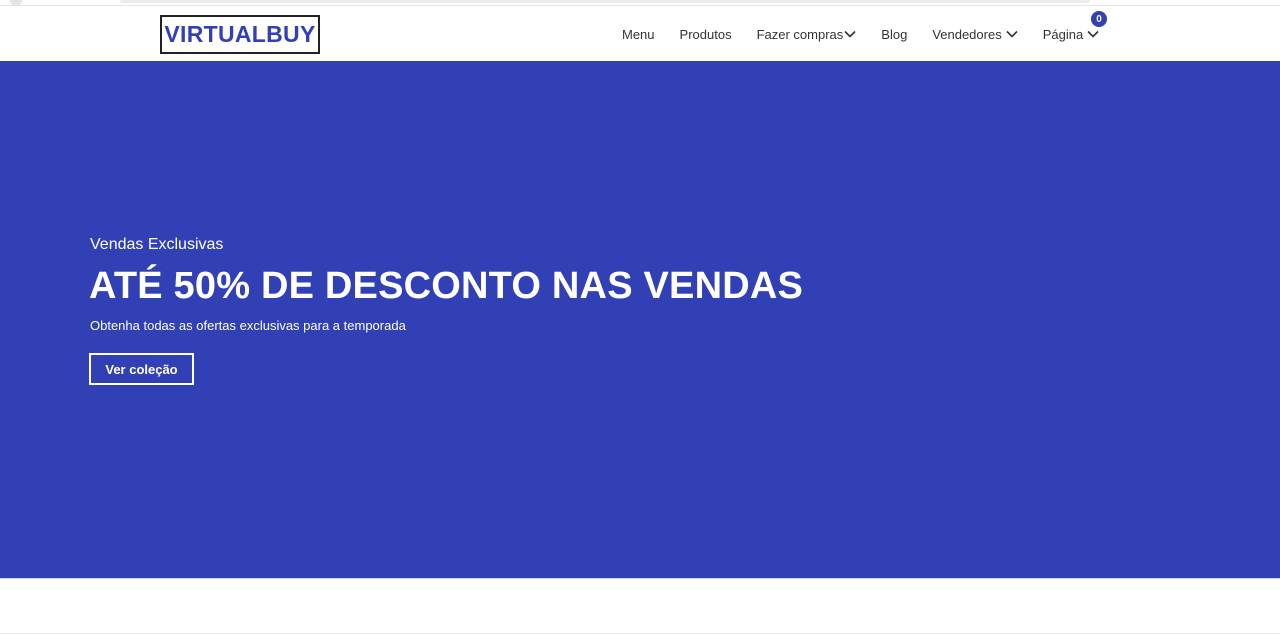 The width and height of the screenshot is (1280, 634). I want to click on site-logo: VIRTUALBUY, so click(240, 34).